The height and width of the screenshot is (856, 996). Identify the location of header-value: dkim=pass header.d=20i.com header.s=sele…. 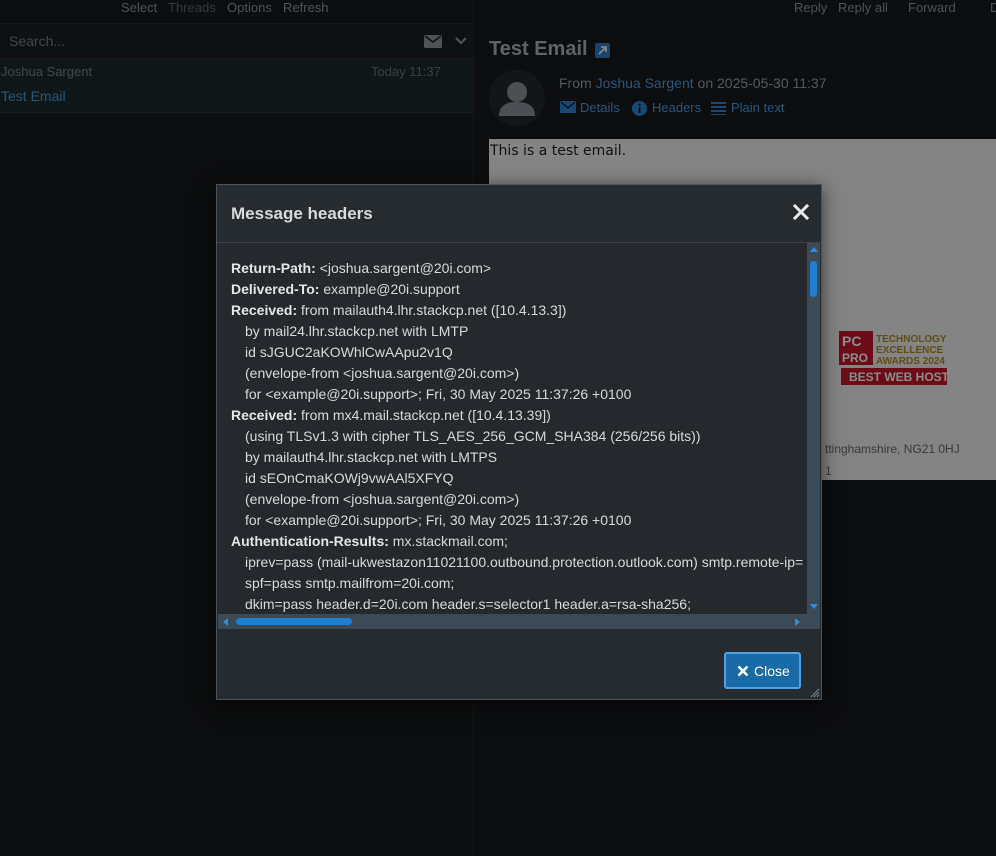
(468, 604).